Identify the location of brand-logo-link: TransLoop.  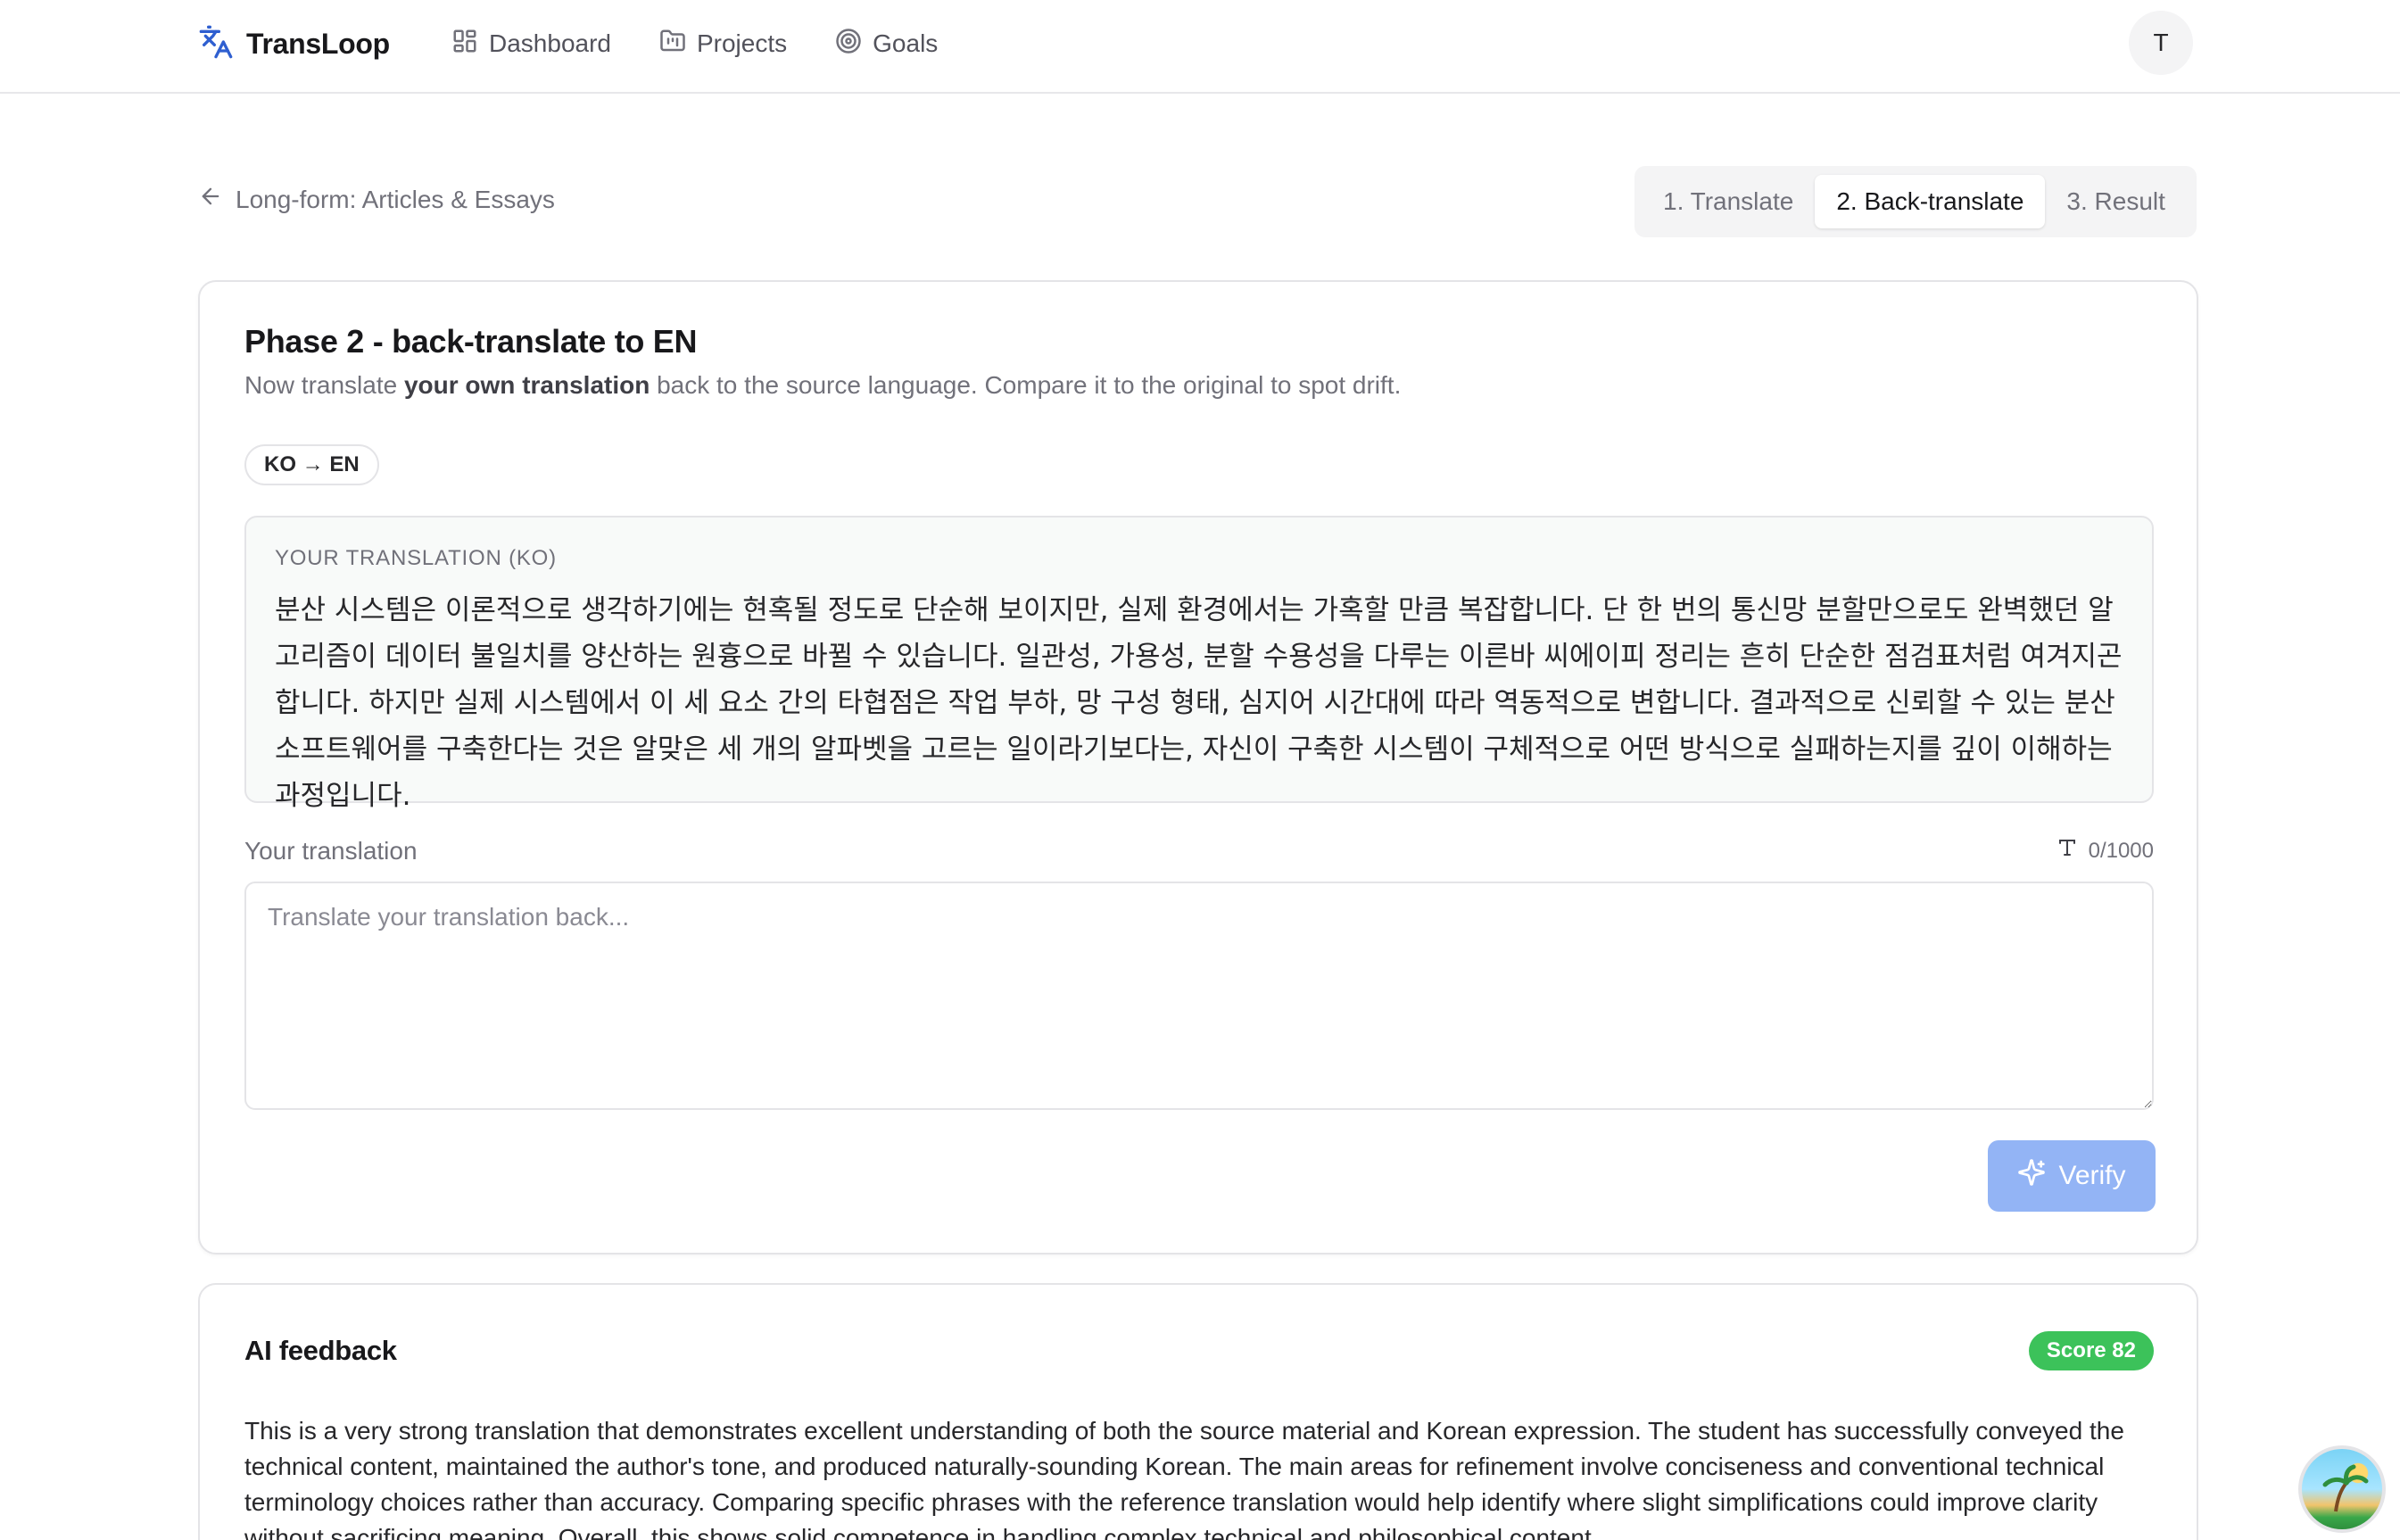
(294, 44).